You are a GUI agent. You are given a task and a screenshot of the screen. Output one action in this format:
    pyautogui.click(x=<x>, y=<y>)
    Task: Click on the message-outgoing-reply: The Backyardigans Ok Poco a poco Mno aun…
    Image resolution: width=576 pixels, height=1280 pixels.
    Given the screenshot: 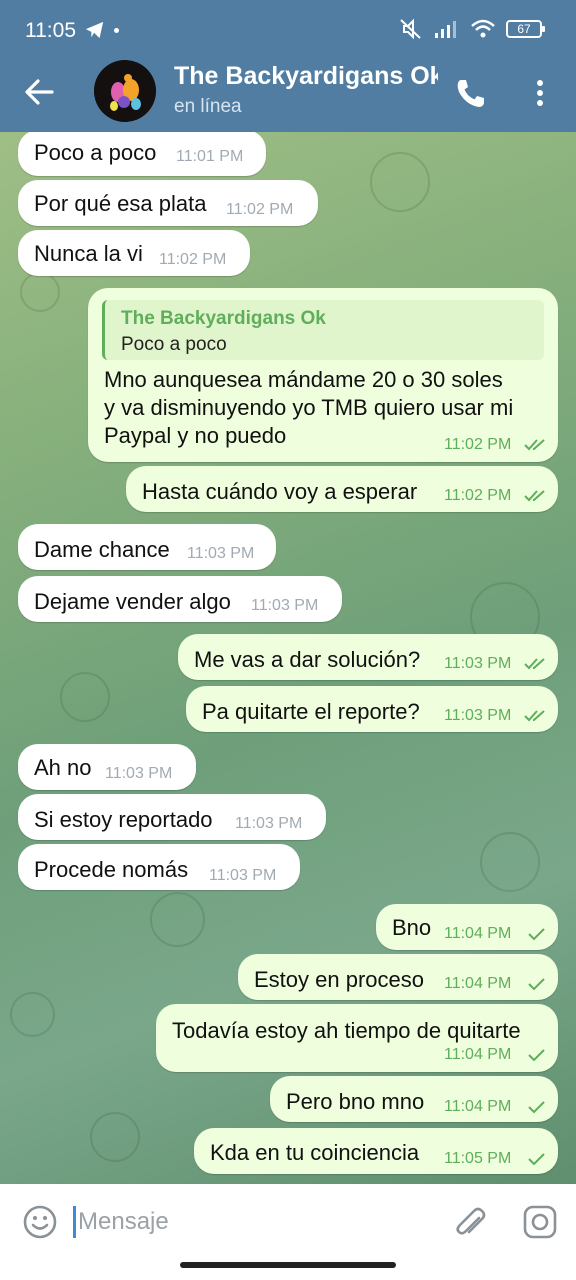 What is the action you would take?
    pyautogui.click(x=323, y=375)
    